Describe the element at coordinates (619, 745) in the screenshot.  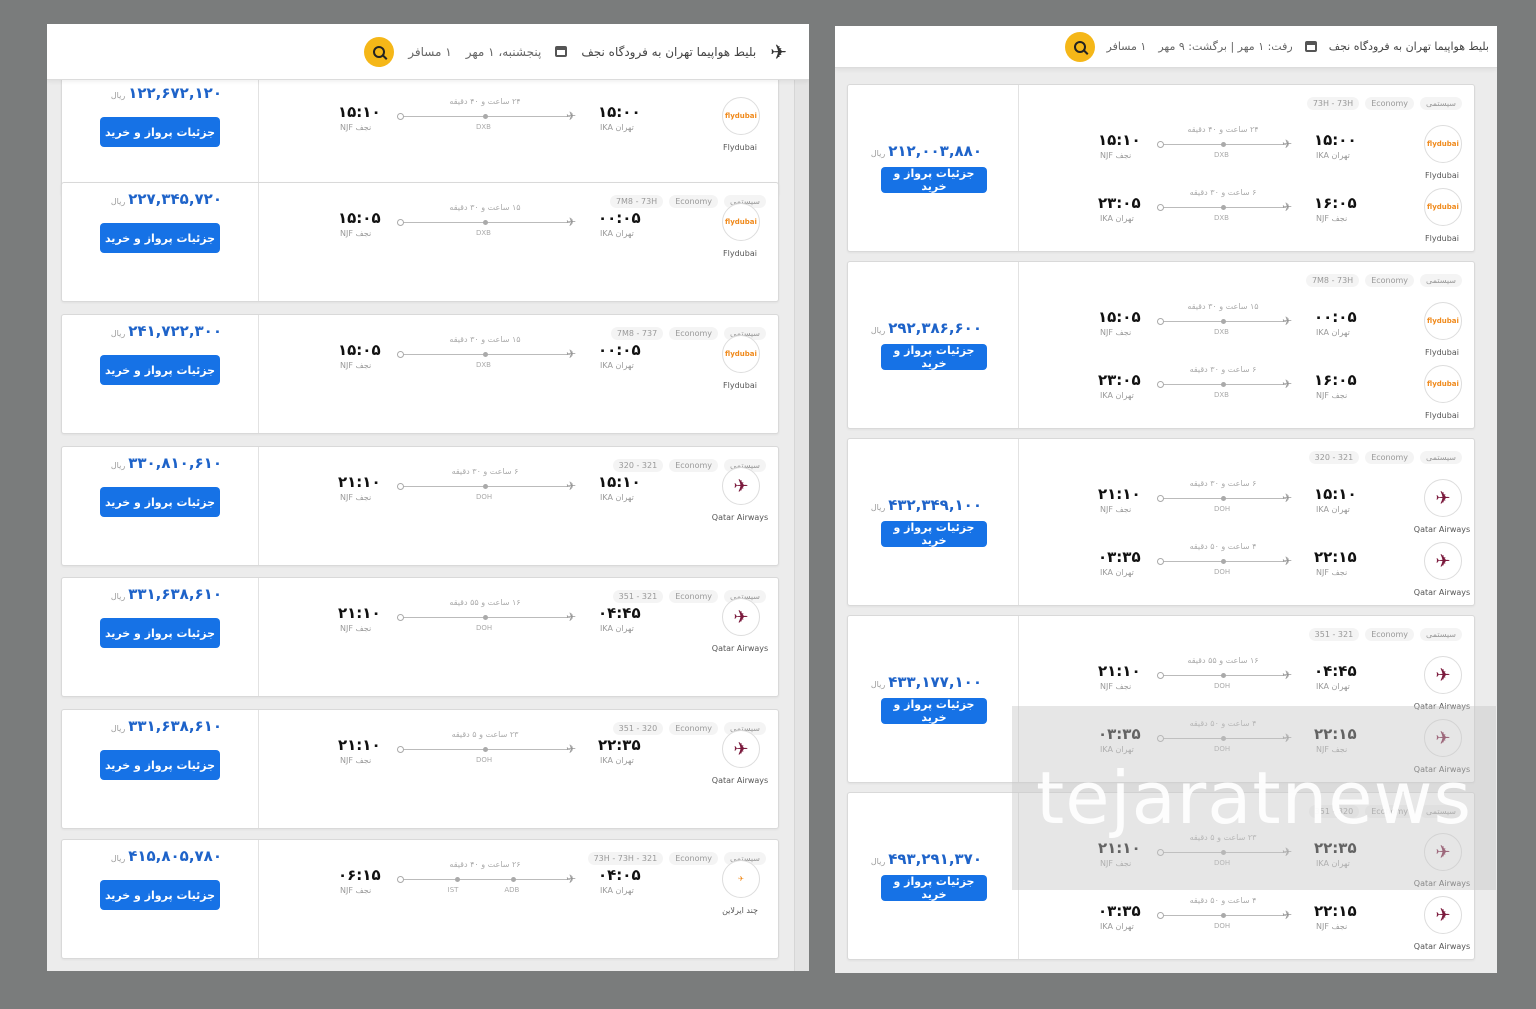
I see `departure-time: ۲۲:۳۵` at that location.